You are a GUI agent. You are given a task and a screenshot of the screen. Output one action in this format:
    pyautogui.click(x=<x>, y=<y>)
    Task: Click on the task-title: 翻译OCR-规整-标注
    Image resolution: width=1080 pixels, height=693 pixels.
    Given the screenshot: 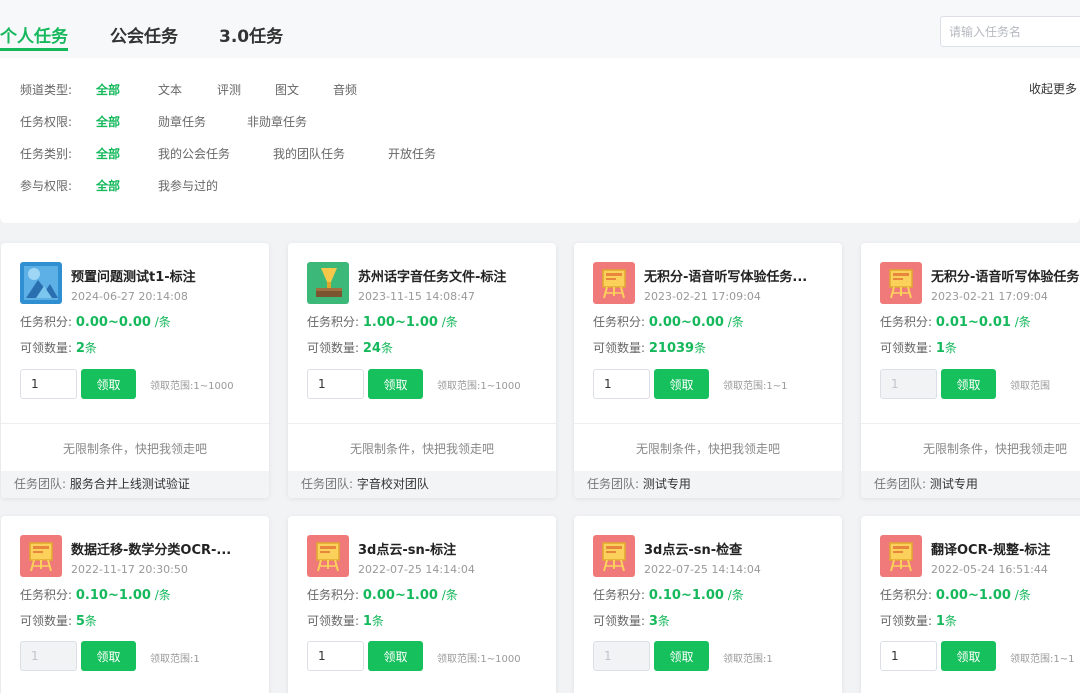 What is the action you would take?
    pyautogui.click(x=1005, y=548)
    